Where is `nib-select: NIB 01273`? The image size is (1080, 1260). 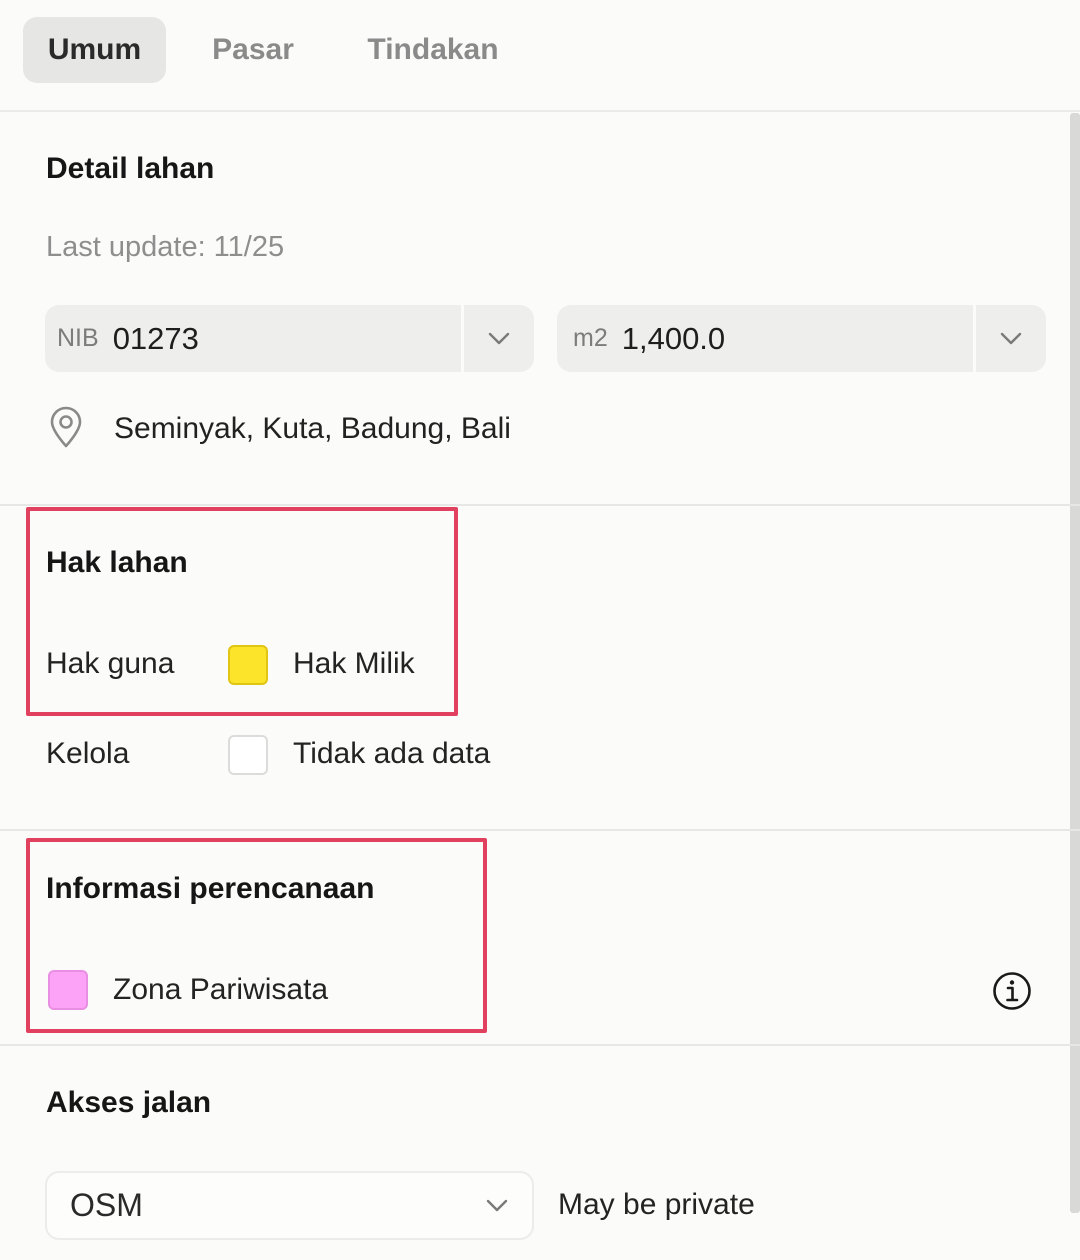
nib-select: NIB 01273 is located at coordinates (289, 338).